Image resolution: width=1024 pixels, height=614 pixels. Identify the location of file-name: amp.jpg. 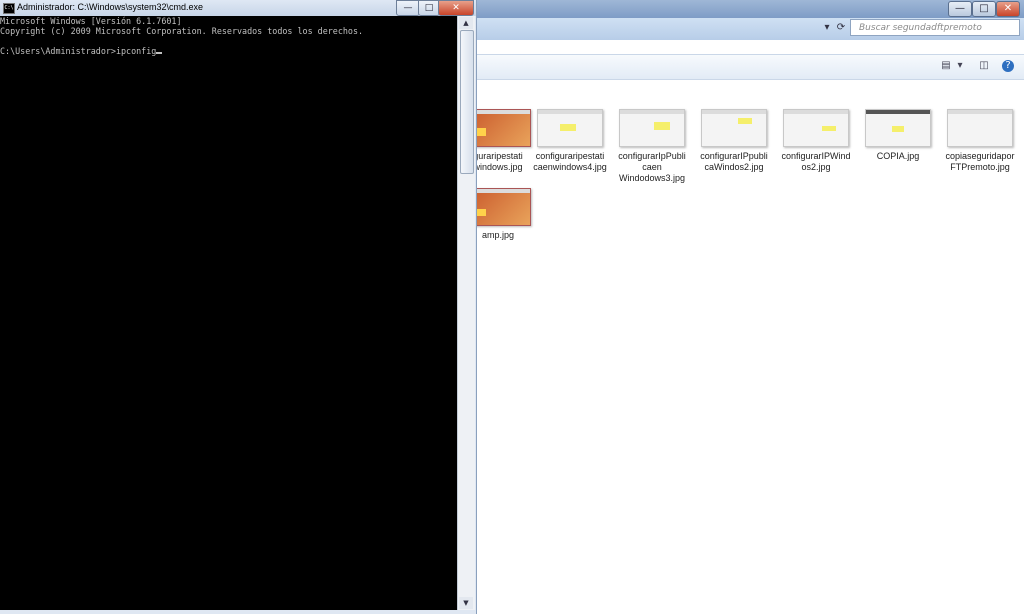
(498, 235).